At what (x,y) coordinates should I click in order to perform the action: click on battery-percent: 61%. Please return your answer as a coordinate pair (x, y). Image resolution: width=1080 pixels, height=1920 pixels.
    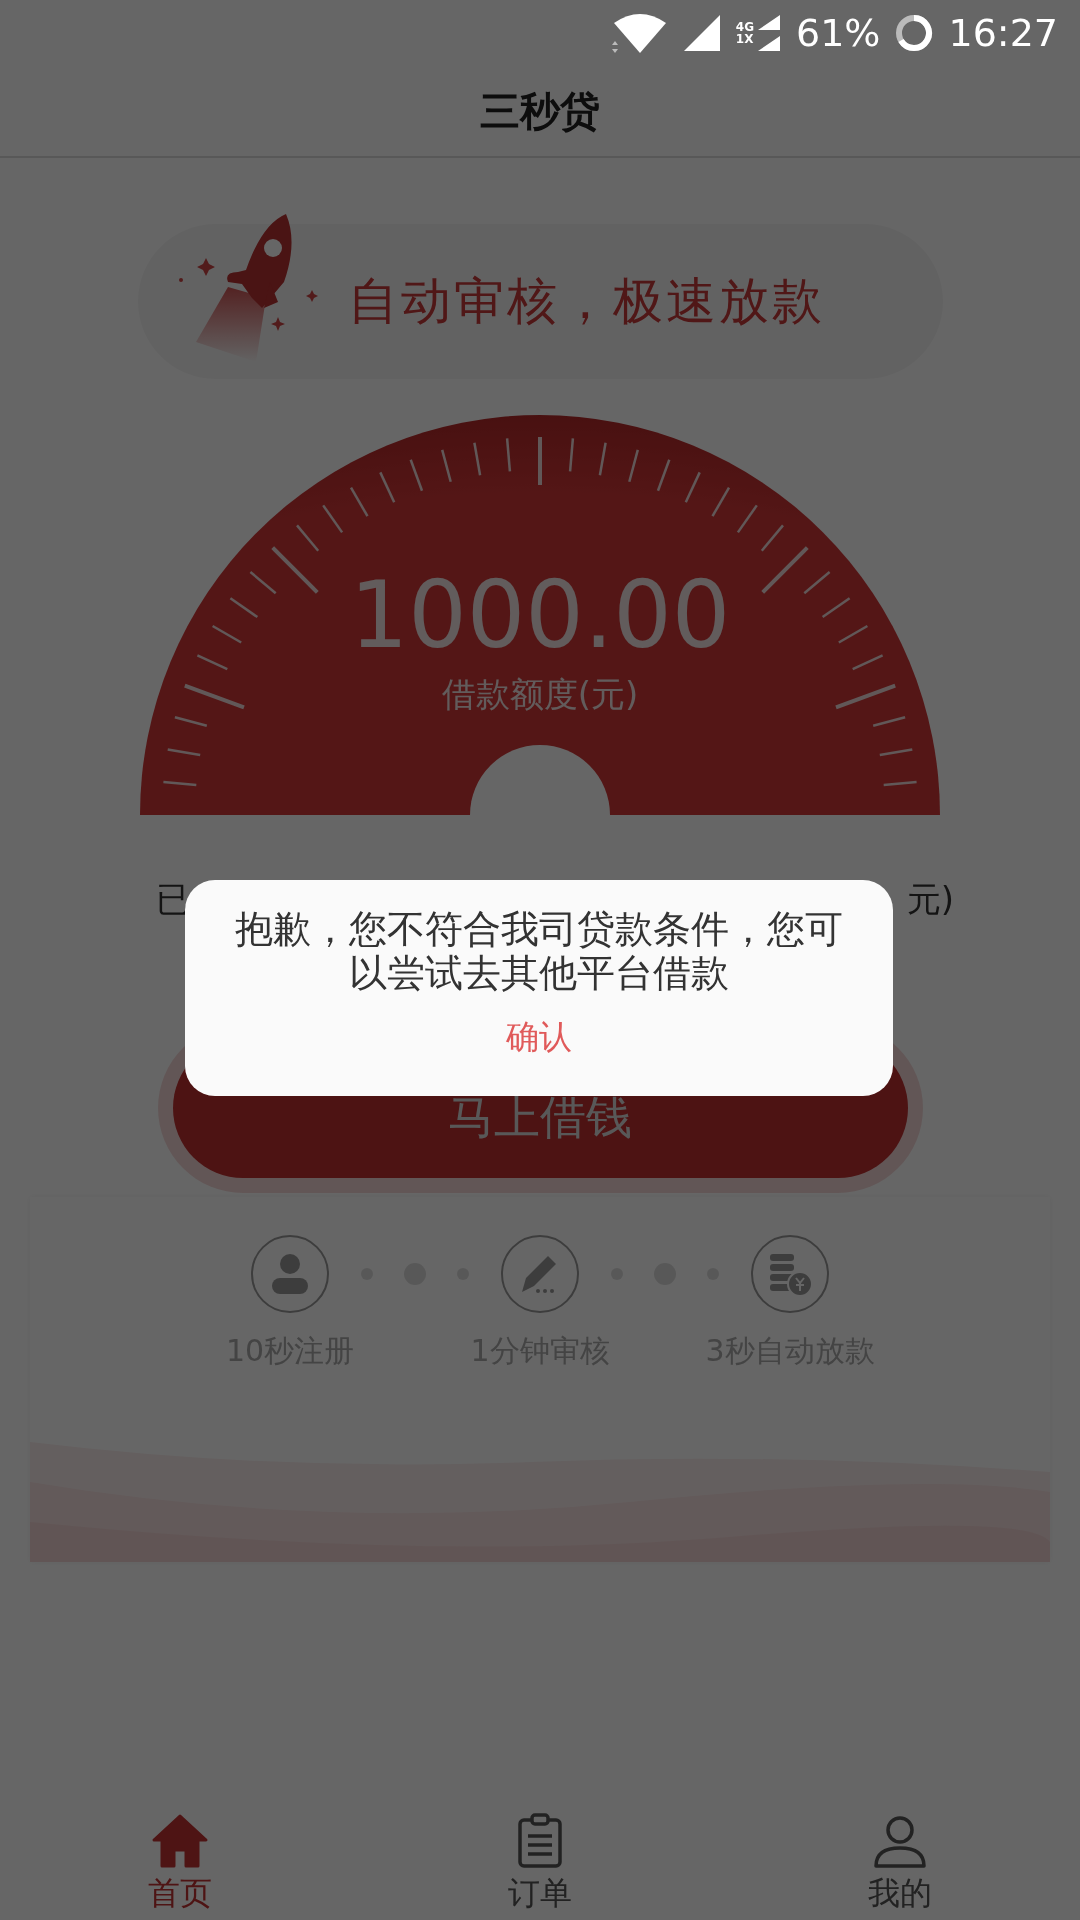
    Looking at the image, I should click on (838, 33).